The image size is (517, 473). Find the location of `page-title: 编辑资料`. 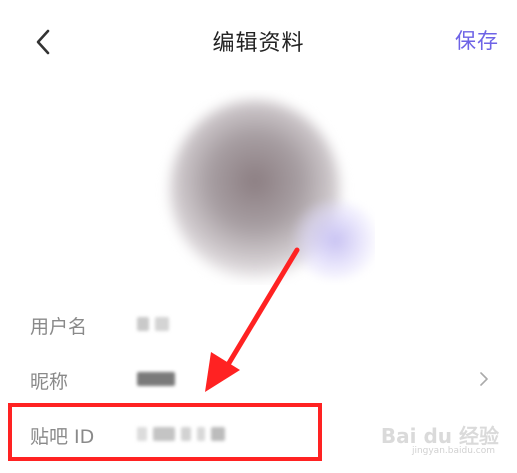

page-title: 编辑资料 is located at coordinates (258, 43).